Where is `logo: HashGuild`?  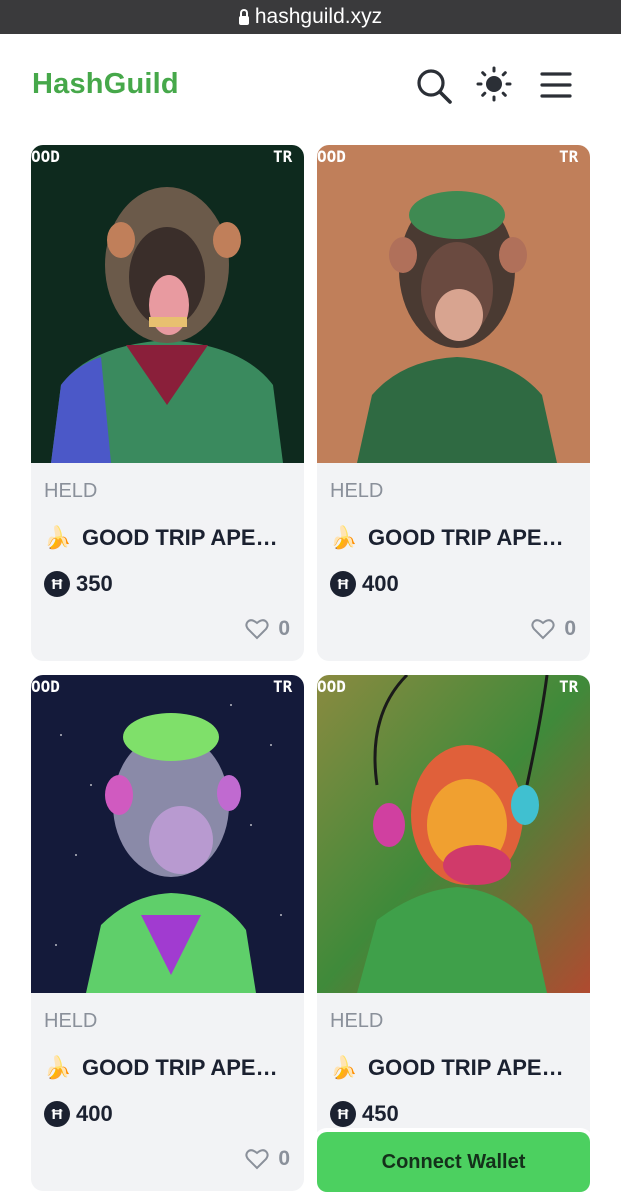 logo: HashGuild is located at coordinates (105, 84).